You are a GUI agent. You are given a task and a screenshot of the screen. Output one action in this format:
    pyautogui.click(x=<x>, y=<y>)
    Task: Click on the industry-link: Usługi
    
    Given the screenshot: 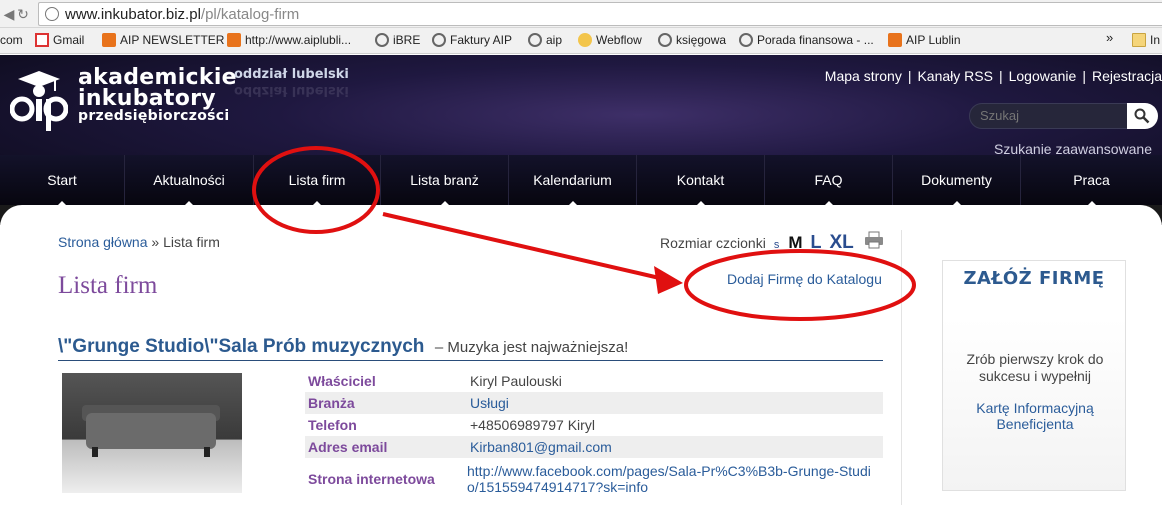 What is the action you would take?
    pyautogui.click(x=489, y=403)
    